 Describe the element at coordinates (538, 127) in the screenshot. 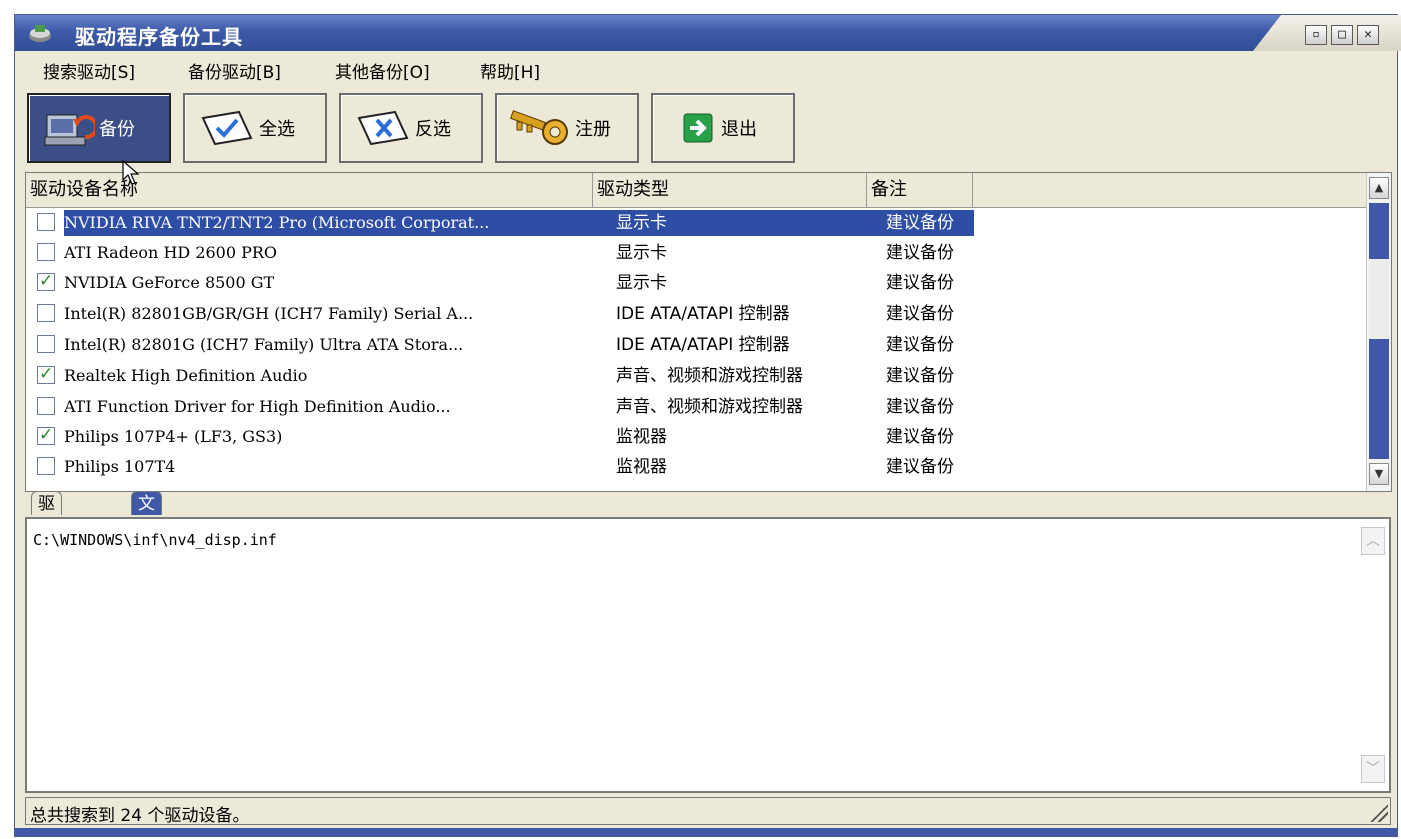

I see `key-icon` at that location.